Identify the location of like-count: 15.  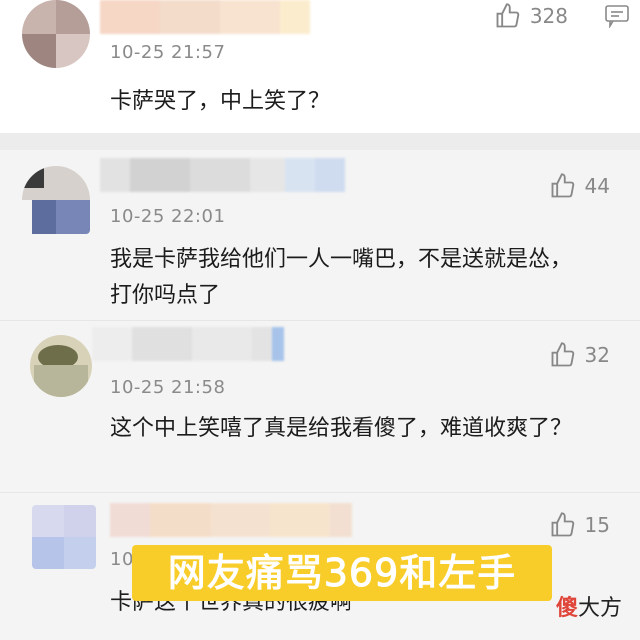
(597, 525).